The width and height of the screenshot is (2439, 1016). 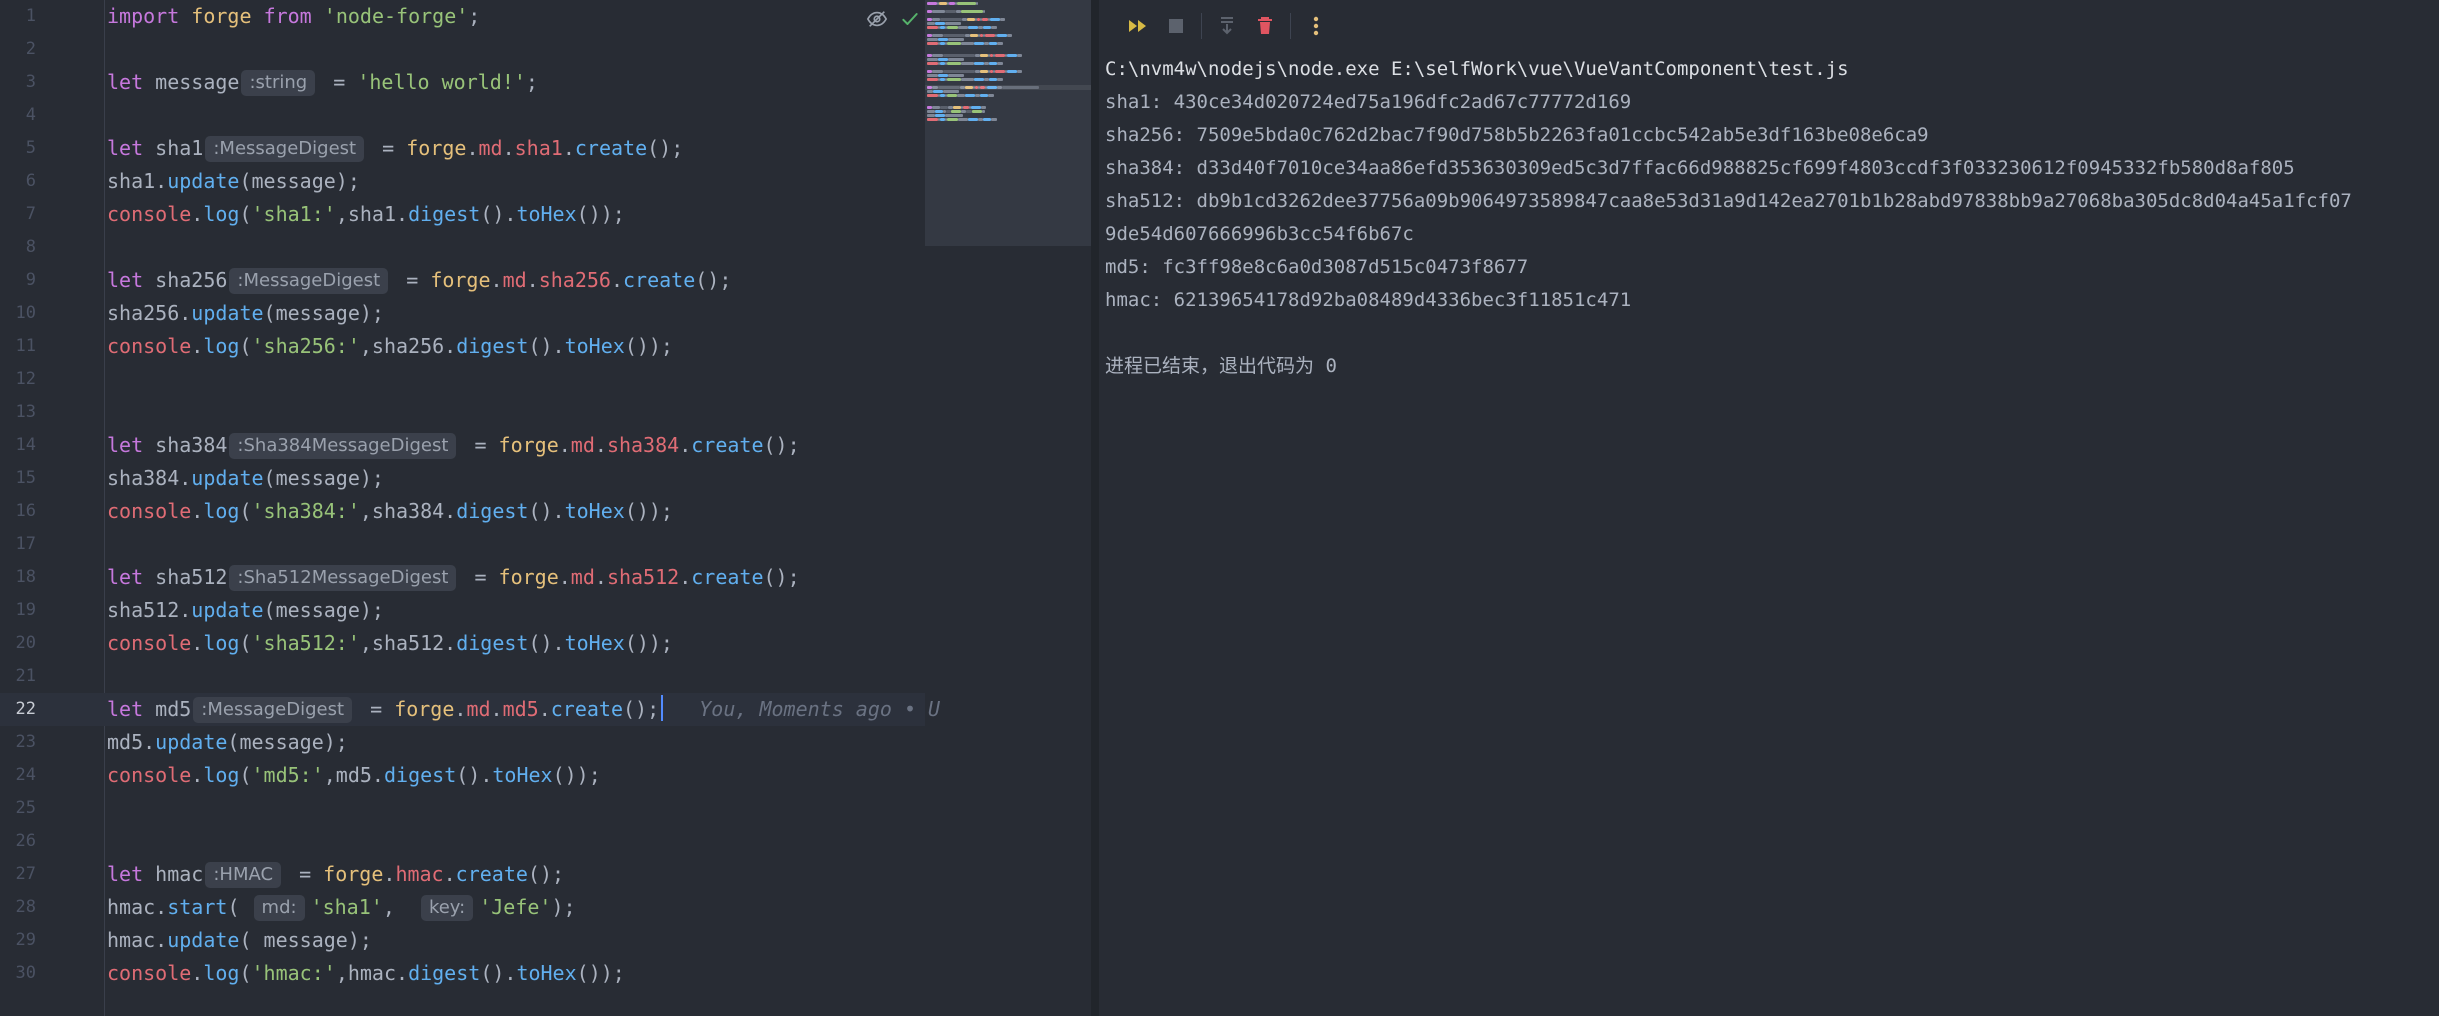 I want to click on trash-icon, so click(x=1265, y=25).